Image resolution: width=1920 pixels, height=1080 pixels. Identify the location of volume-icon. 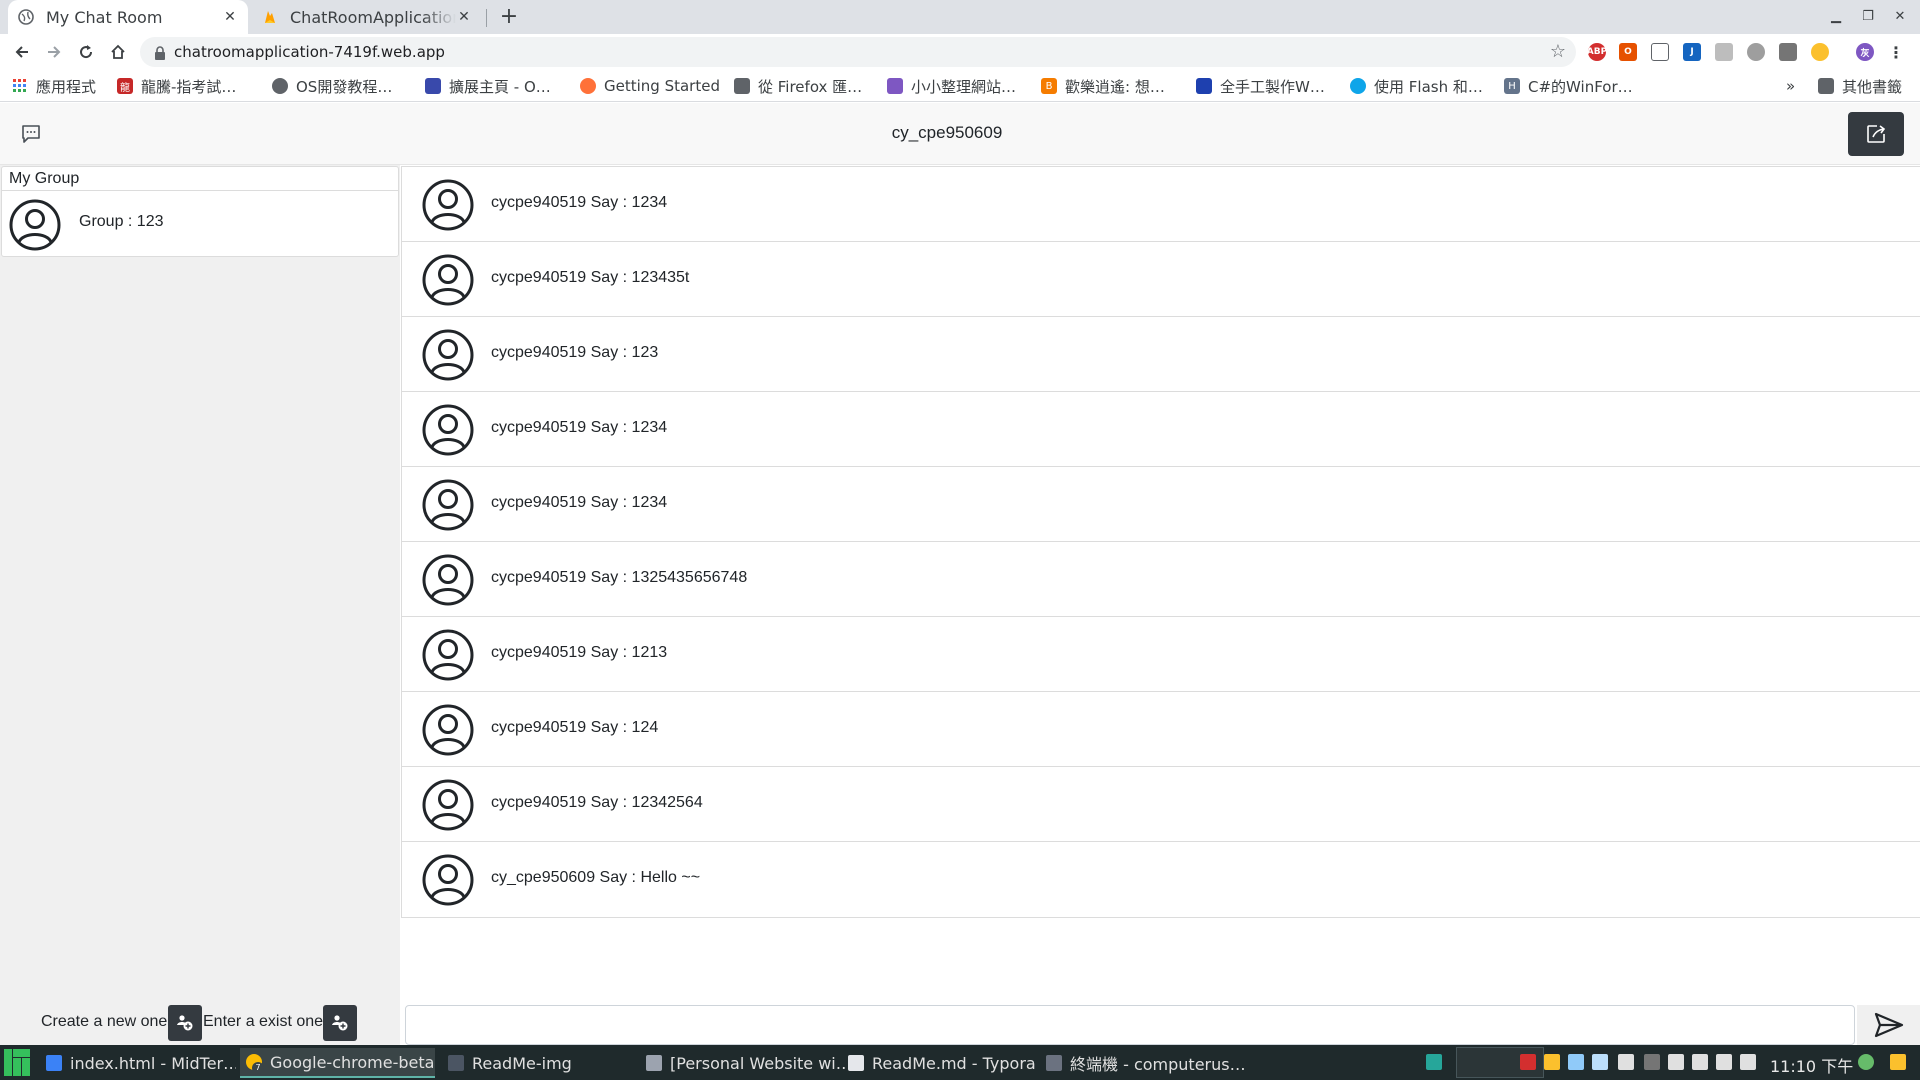
(1748, 1062).